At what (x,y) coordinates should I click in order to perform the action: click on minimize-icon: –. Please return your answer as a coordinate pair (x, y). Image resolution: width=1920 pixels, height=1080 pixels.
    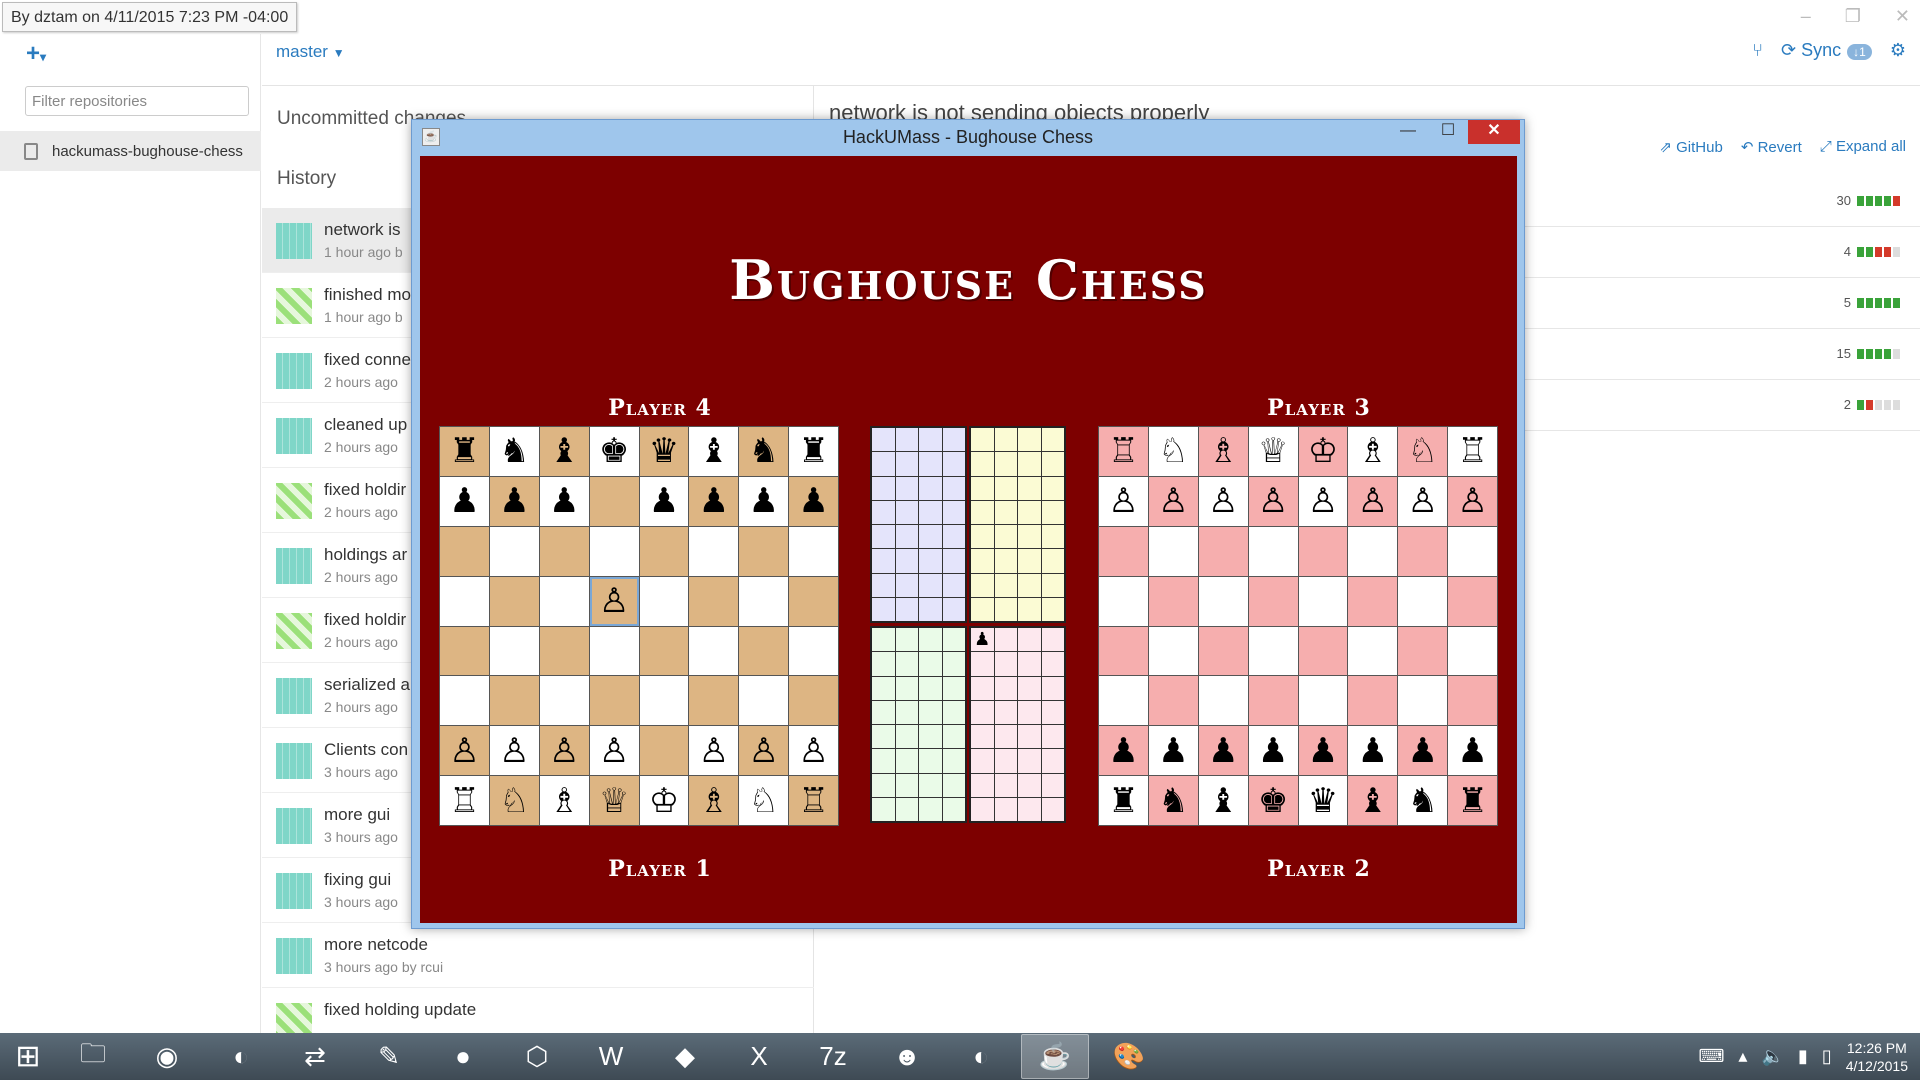
    Looking at the image, I should click on (1806, 16).